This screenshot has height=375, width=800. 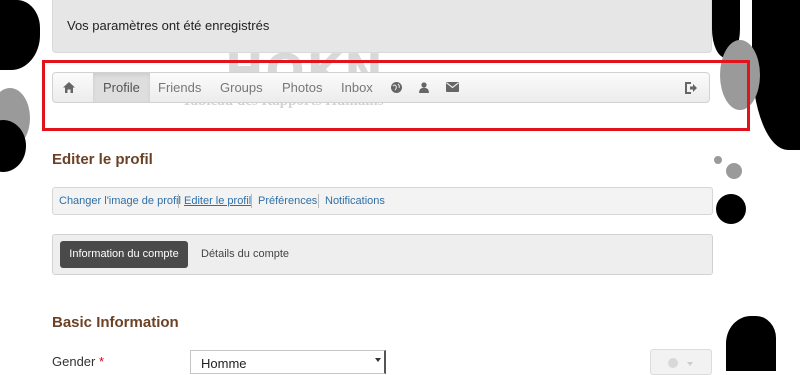 I want to click on subnav-edit-profile-link: Editer le profil, so click(x=217, y=201).